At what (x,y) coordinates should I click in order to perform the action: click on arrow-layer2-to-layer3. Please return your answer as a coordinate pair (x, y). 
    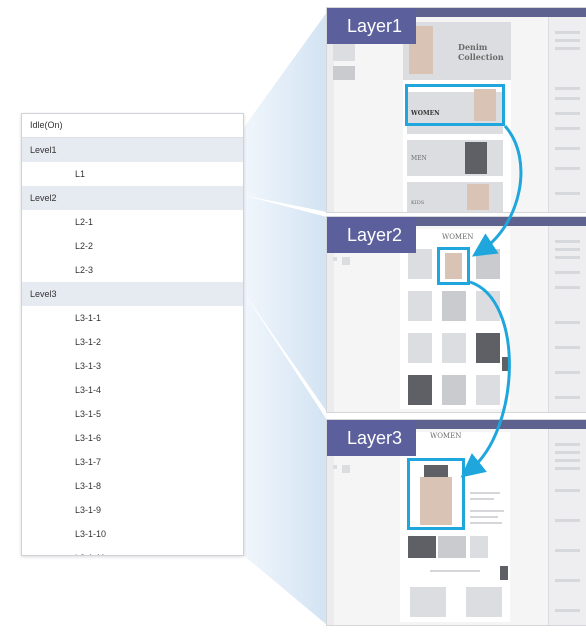
    Looking at the image, I should click on (485, 379).